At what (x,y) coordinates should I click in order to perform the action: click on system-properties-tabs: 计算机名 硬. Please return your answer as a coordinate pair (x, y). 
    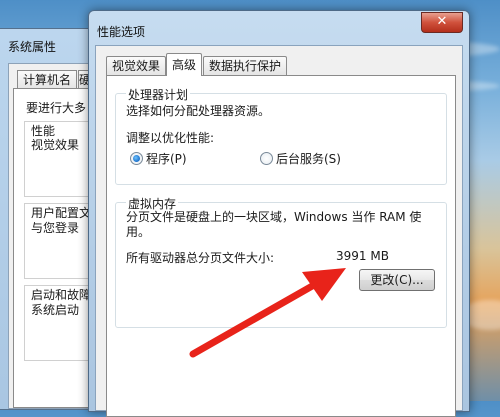
    Looking at the image, I should click on (54, 79).